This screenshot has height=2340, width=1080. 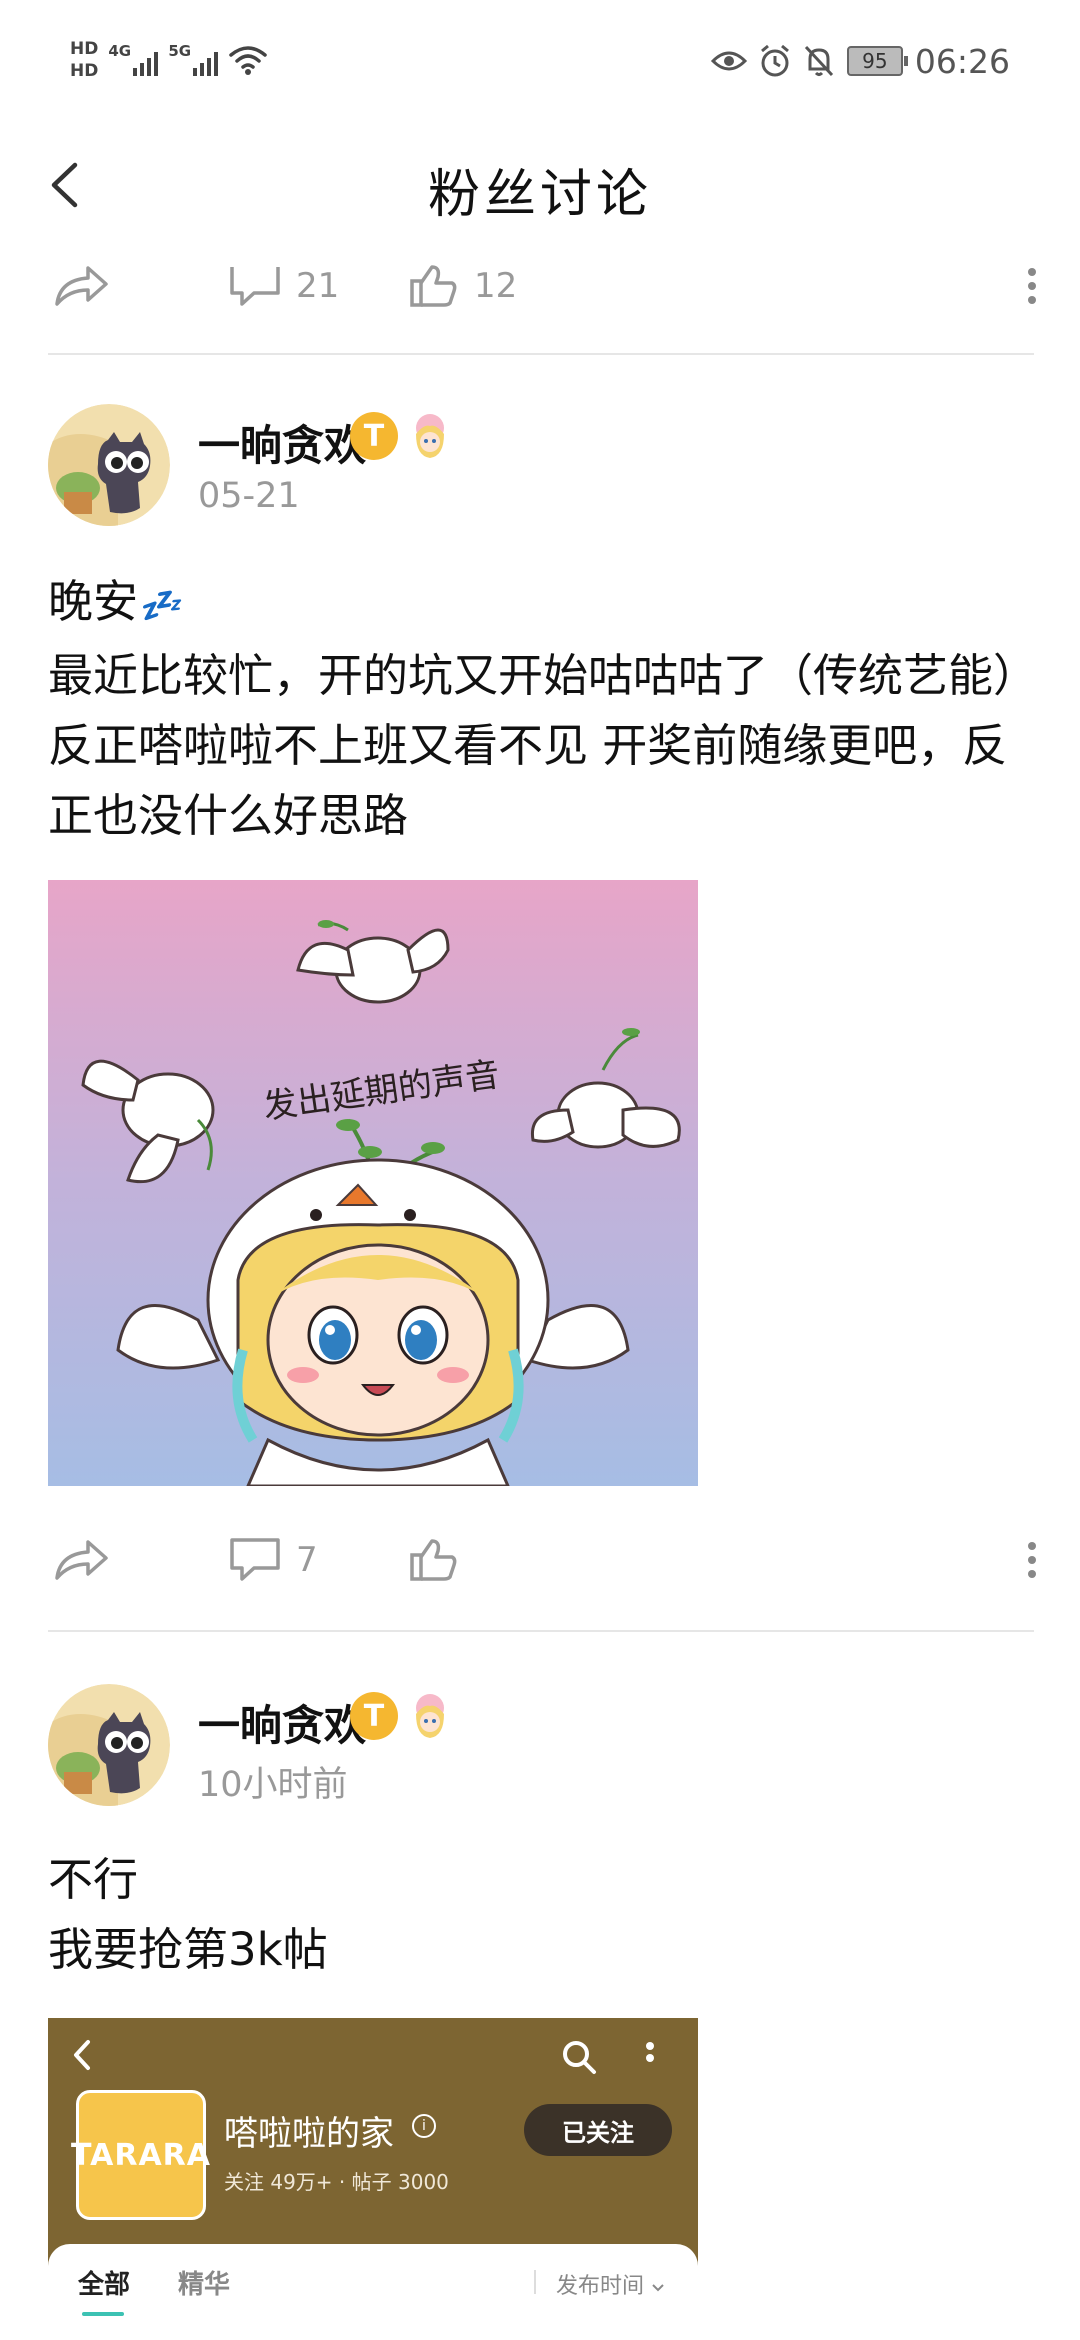 I want to click on active-tab-indicator, so click(x=103, y=2314).